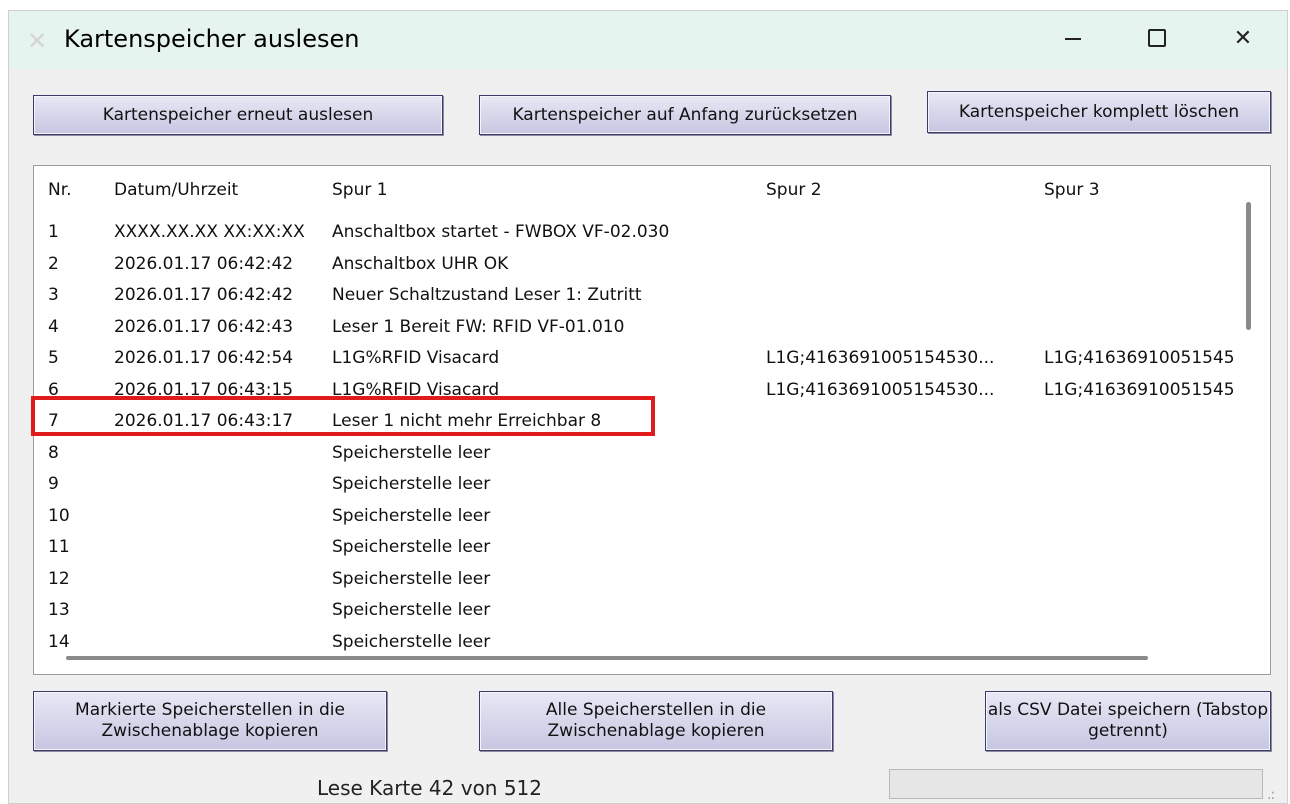  I want to click on table-row: 10 Speicherstelle leer, so click(634, 518).